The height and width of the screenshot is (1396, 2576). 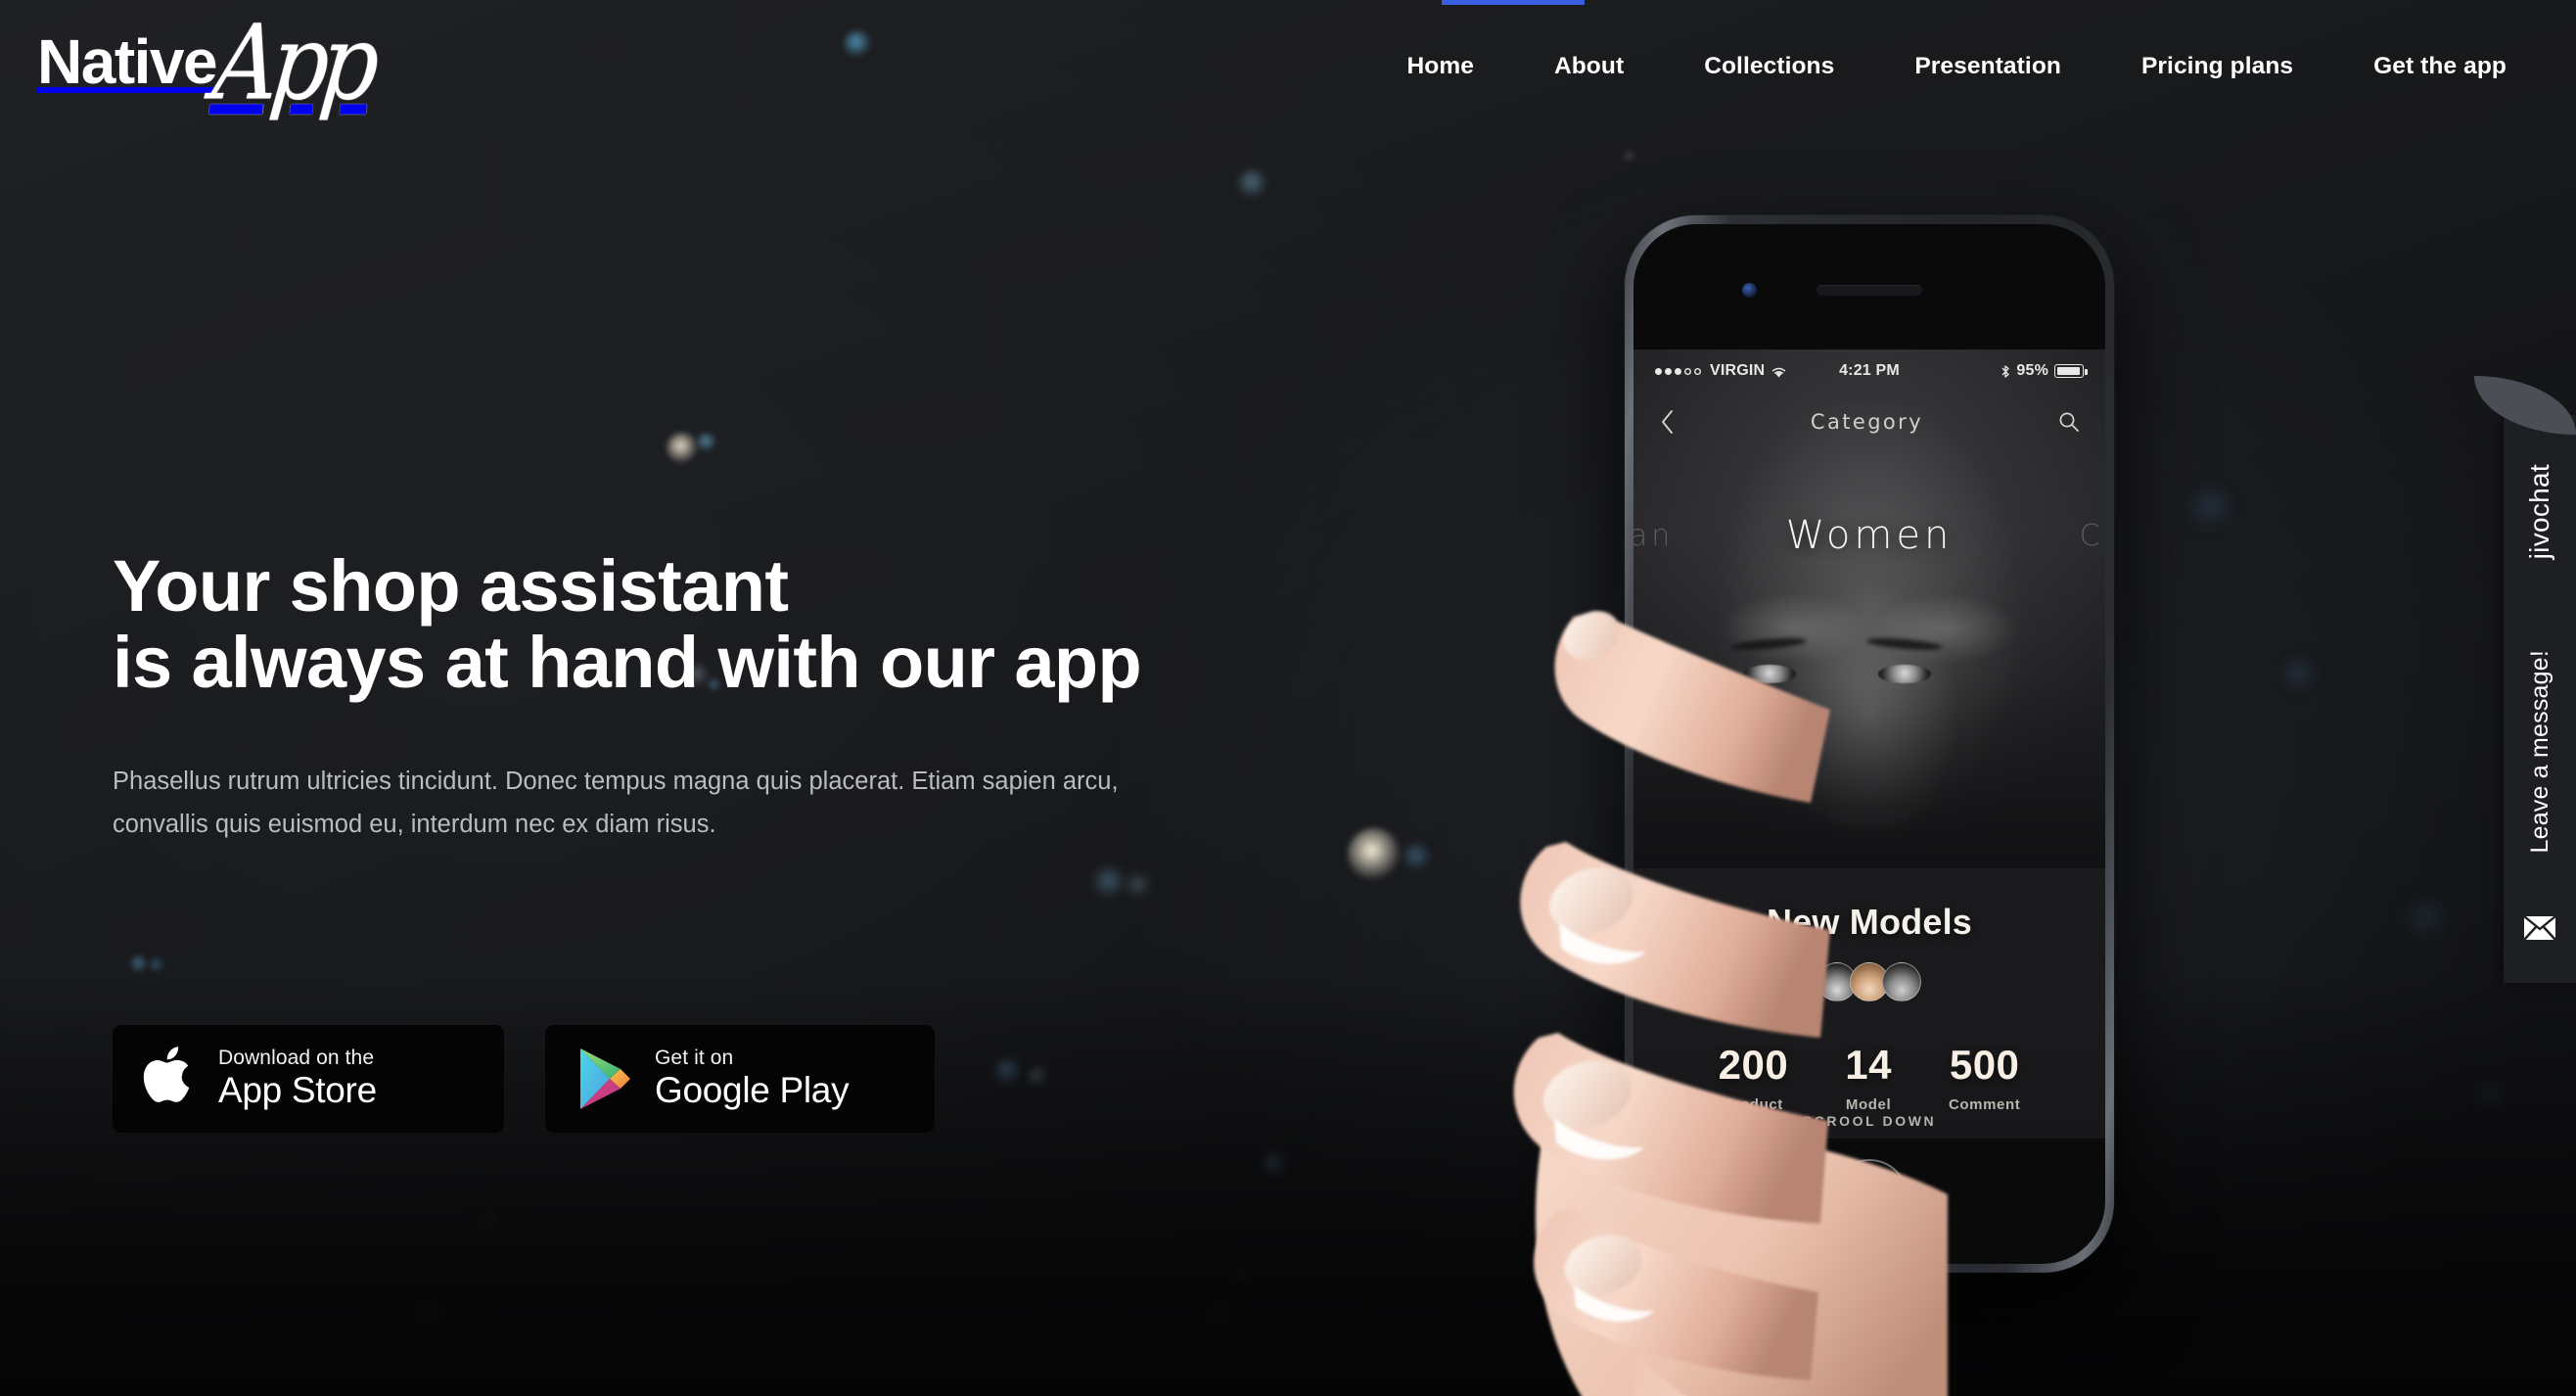 I want to click on stats-row: 200 Product 14 Model 500 Comment, so click(x=1869, y=1078).